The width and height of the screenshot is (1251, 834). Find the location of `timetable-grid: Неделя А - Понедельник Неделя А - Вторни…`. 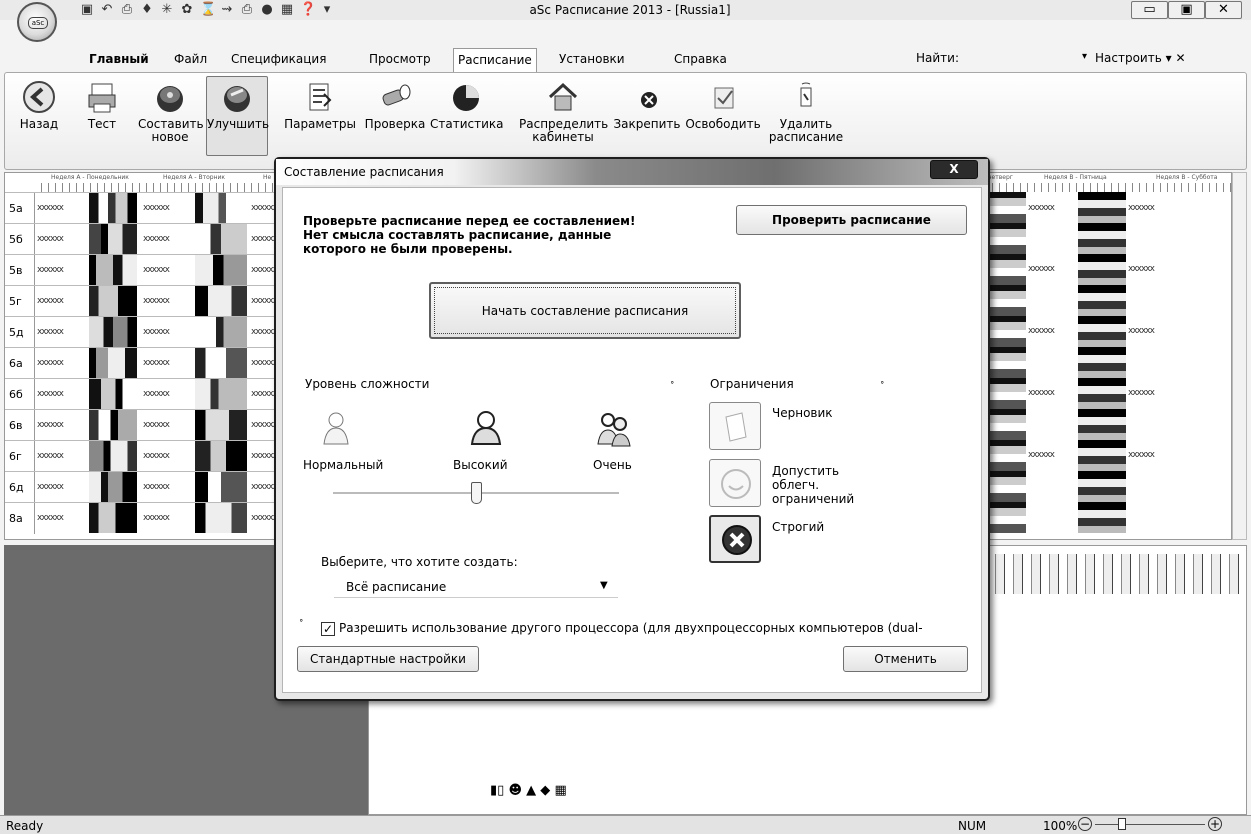

timetable-grid: Неделя А - Понедельник Неделя А - Вторни… is located at coordinates (139, 356).